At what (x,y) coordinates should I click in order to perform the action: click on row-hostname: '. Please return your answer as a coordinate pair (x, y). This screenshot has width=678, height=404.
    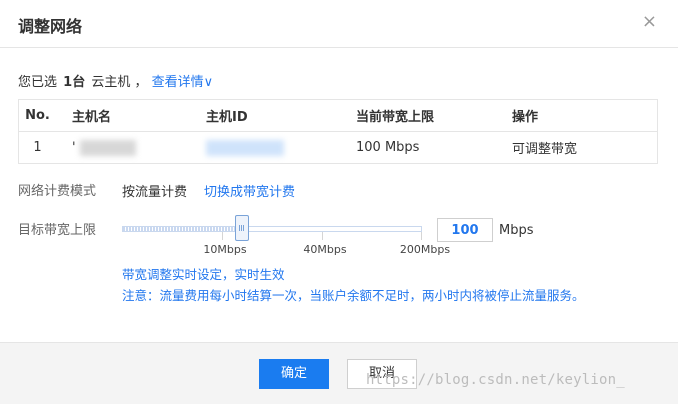
    Looking at the image, I should click on (131, 147).